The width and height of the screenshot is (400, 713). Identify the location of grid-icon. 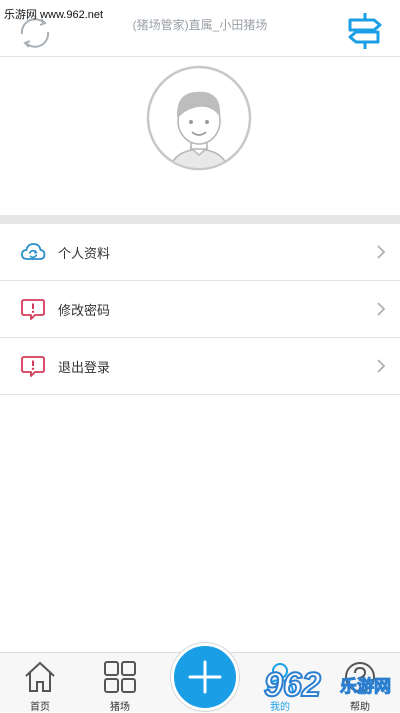
(120, 677).